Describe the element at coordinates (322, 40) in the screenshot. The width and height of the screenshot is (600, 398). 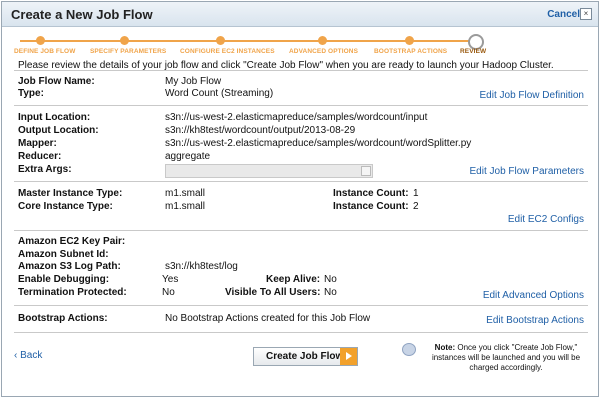
I see `step-dot-advanced` at that location.